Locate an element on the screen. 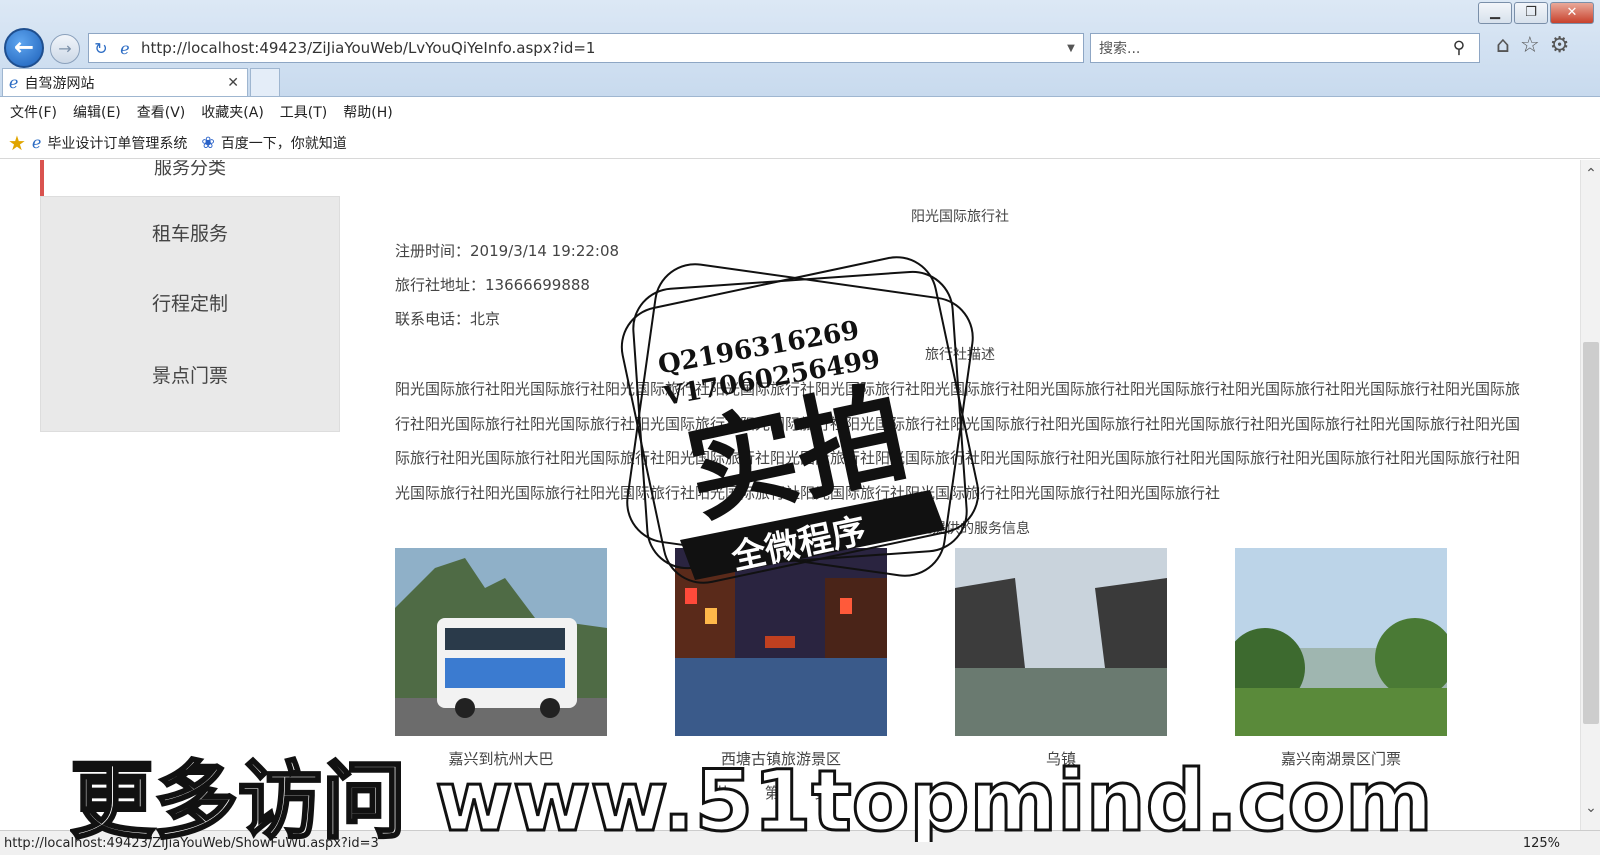 The height and width of the screenshot is (855, 1600). search-bar: 搜索... ⚲ is located at coordinates (1285, 48).